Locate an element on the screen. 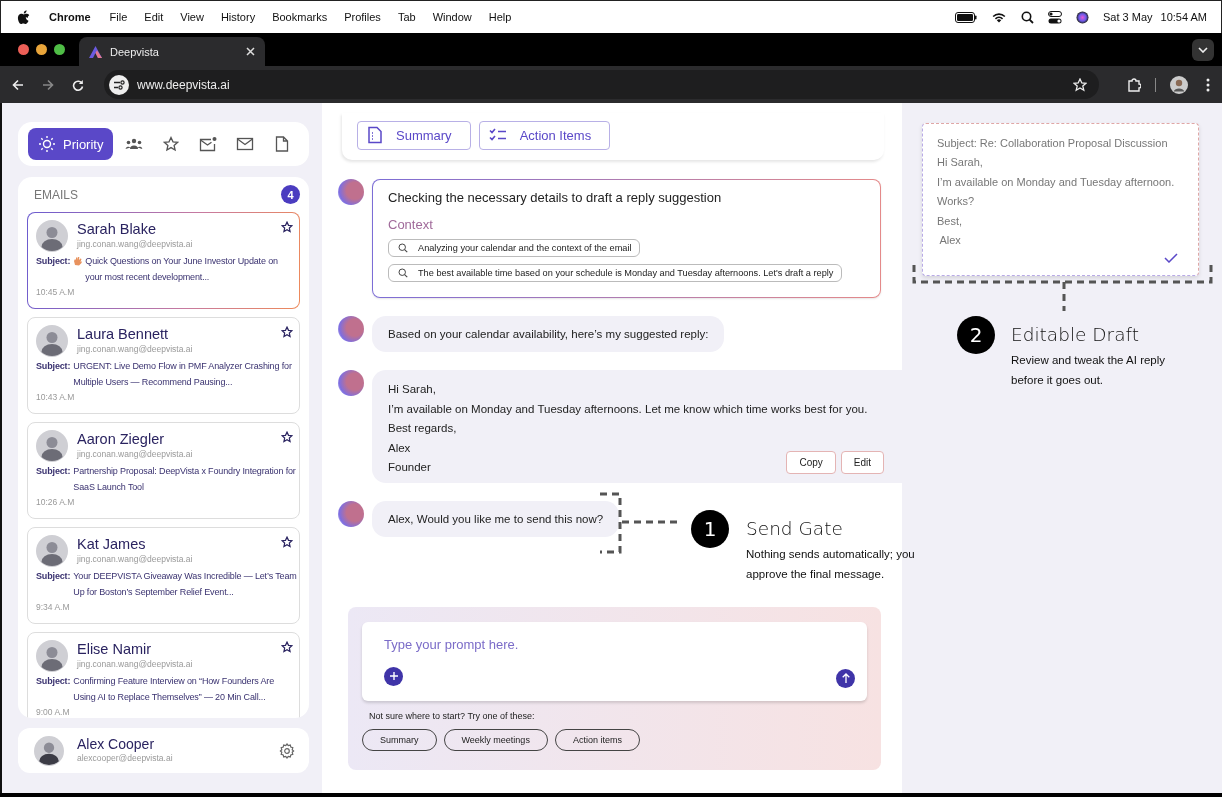 The image size is (1222, 797). sender-name: Sarah Blake is located at coordinates (117, 228).